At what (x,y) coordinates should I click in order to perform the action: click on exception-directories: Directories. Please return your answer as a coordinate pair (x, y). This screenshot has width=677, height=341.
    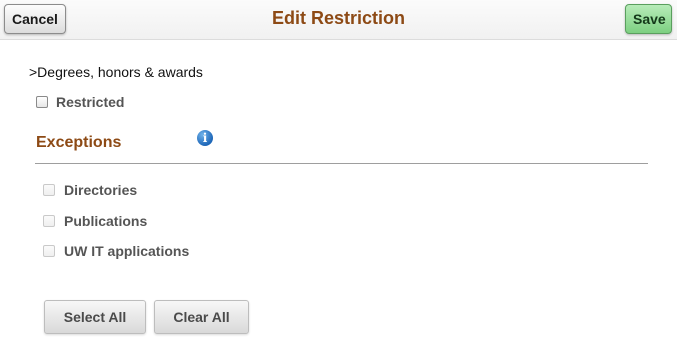
    Looking at the image, I should click on (90, 190).